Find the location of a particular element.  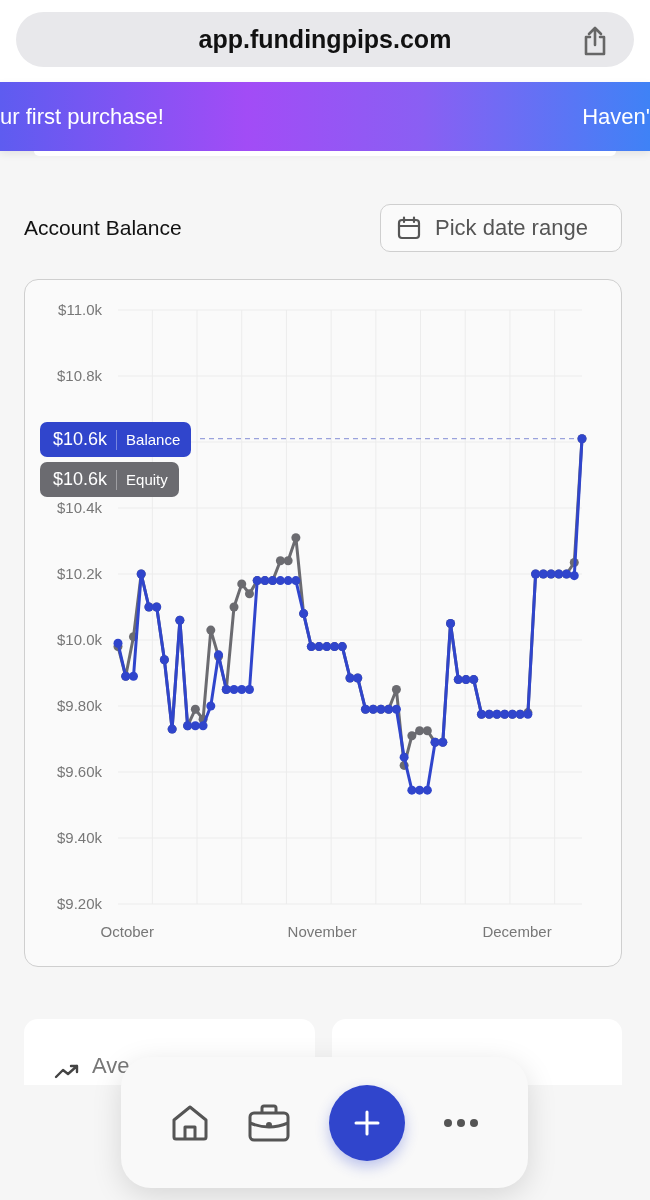

y-axis-label: $11.0k is located at coordinates (79, 309).